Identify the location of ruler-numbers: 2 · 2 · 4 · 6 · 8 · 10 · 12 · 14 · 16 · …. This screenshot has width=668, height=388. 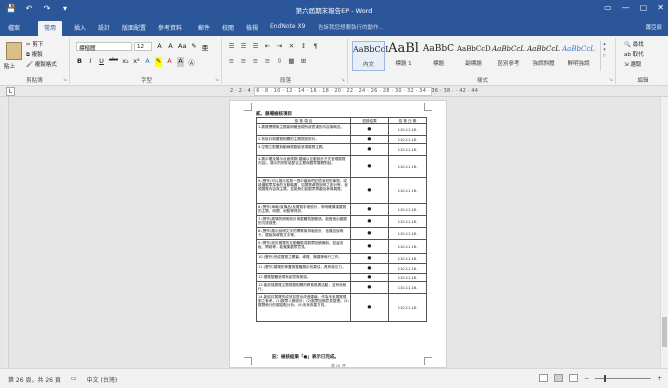
(354, 91).